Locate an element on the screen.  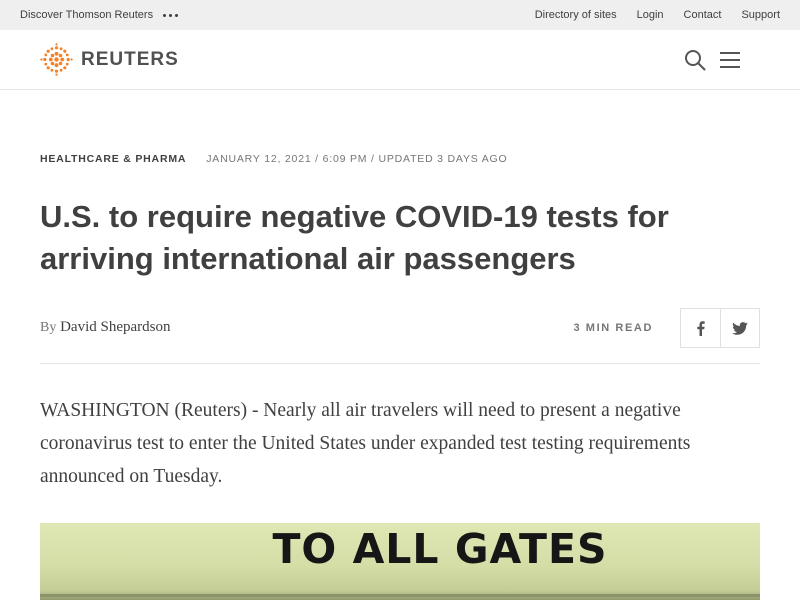
read-time: 3 Min Read is located at coordinates (613, 328).